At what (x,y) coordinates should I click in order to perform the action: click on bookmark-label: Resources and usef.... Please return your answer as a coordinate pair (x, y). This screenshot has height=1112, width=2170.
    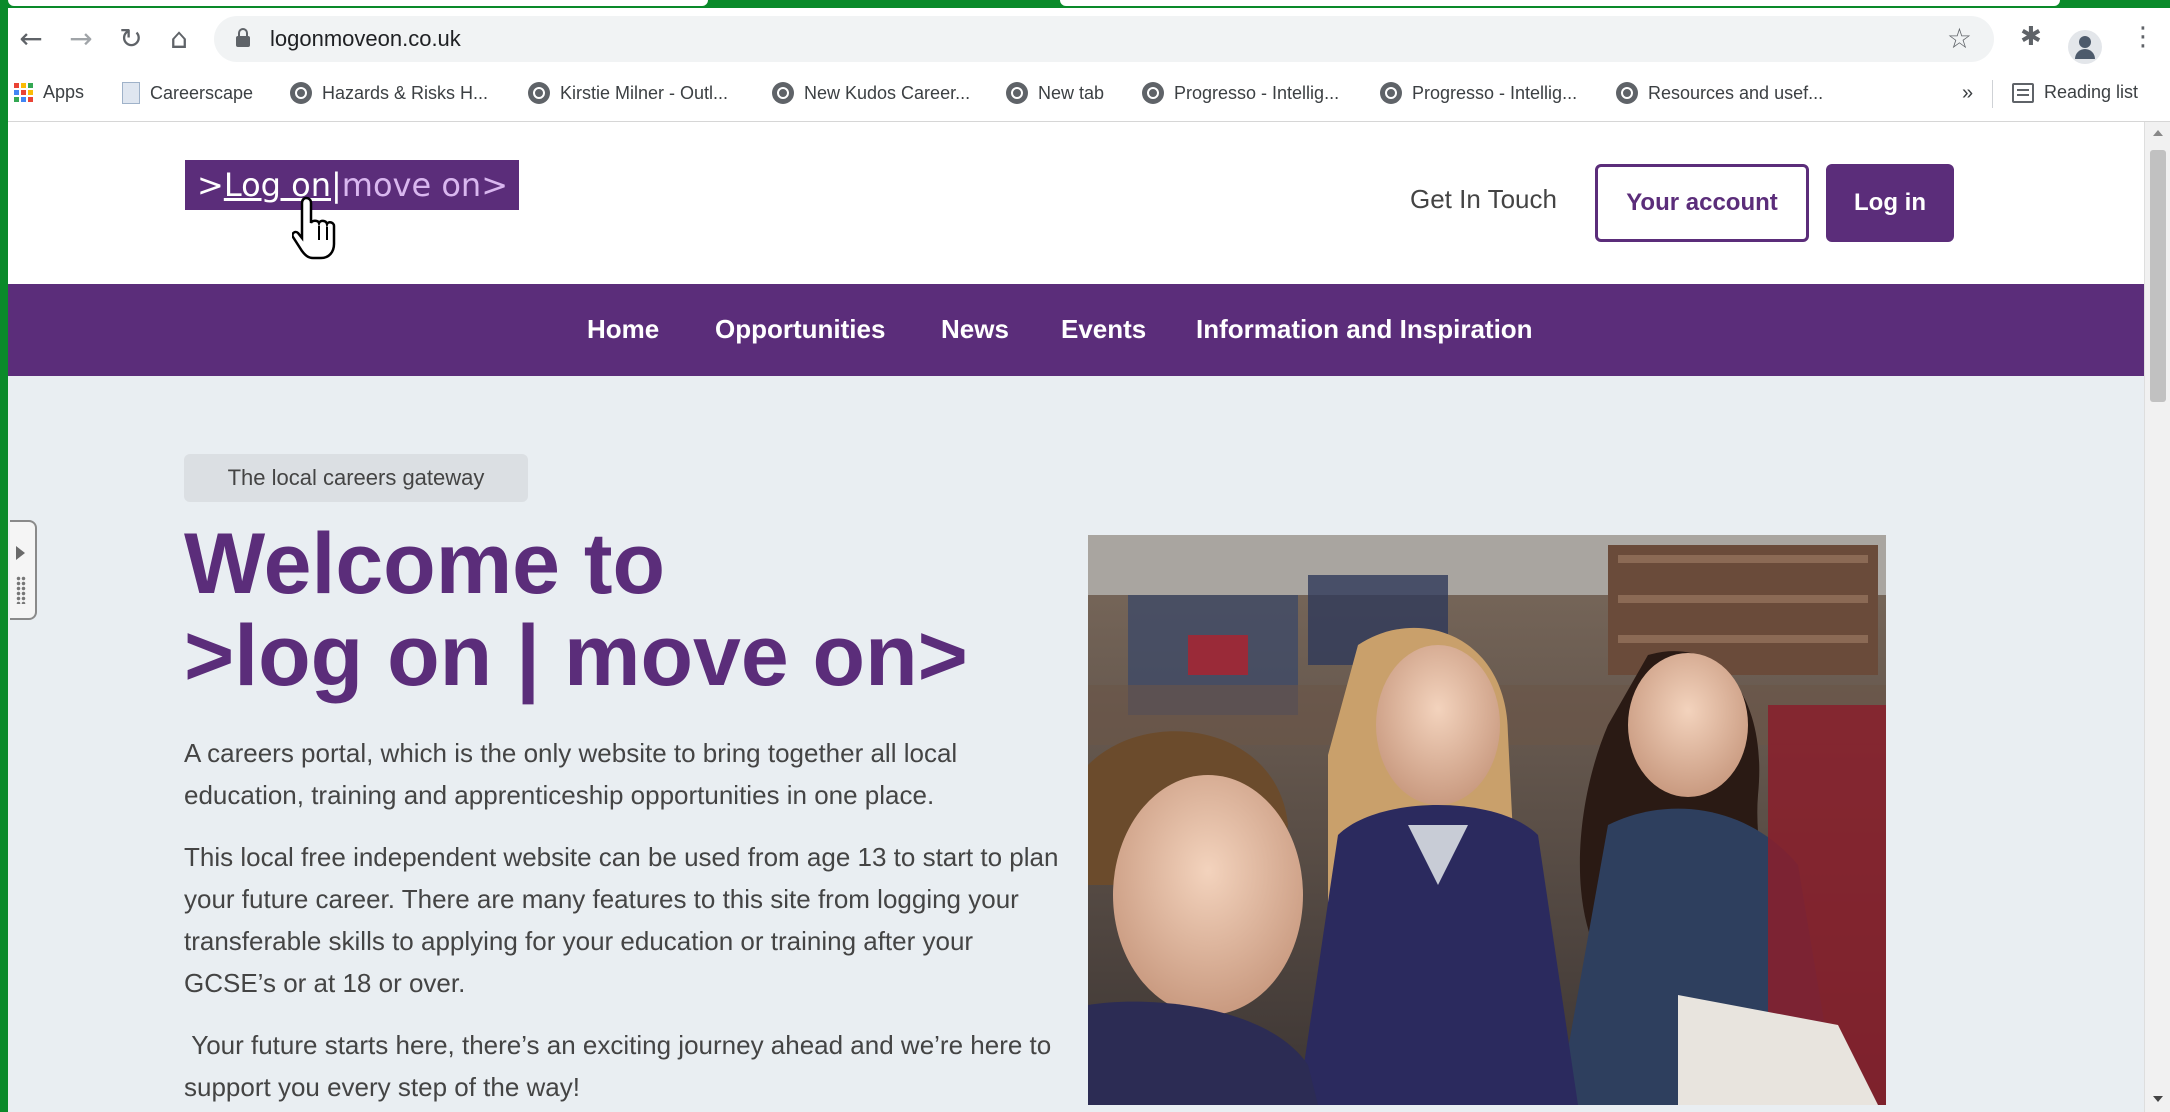
    Looking at the image, I should click on (1736, 92).